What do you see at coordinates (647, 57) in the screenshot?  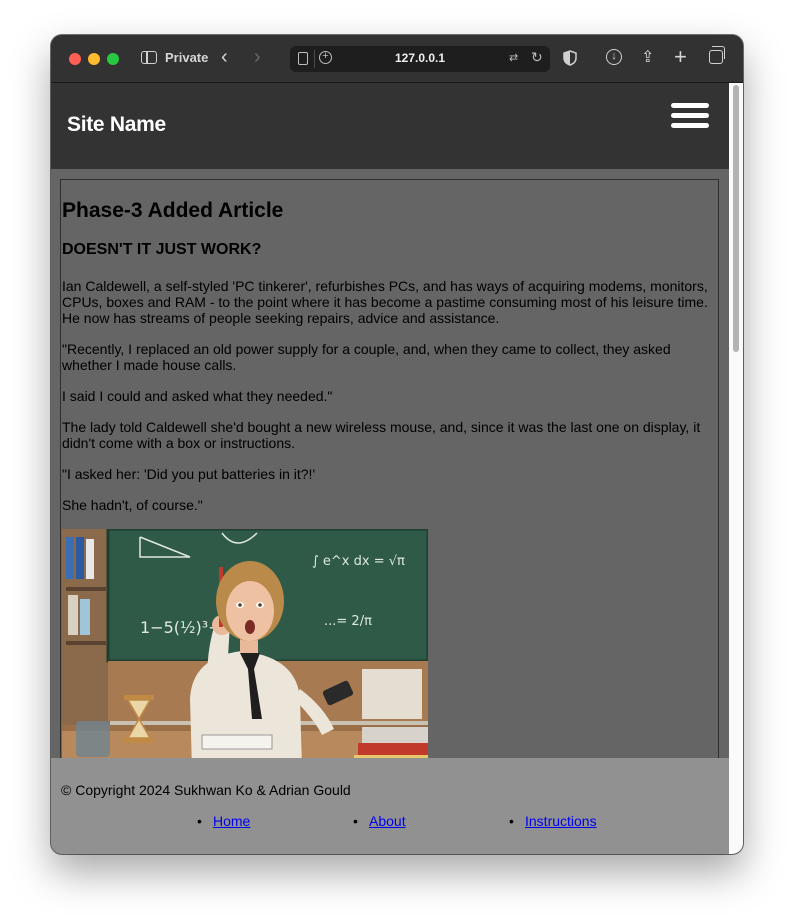 I see `share-icon: ⇪` at bounding box center [647, 57].